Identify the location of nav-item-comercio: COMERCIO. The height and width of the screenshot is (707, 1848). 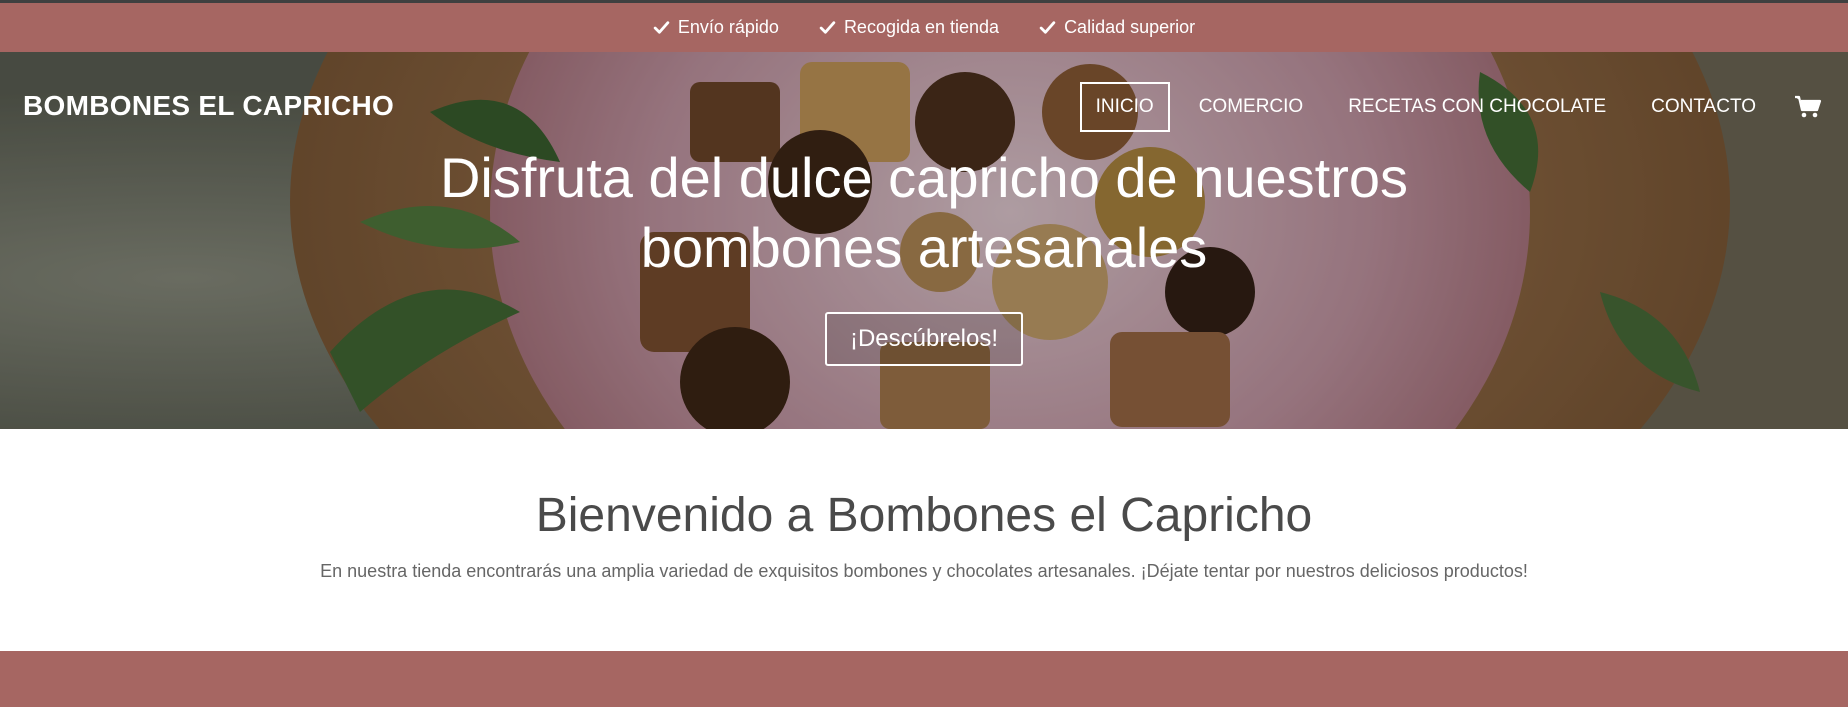
(1251, 107).